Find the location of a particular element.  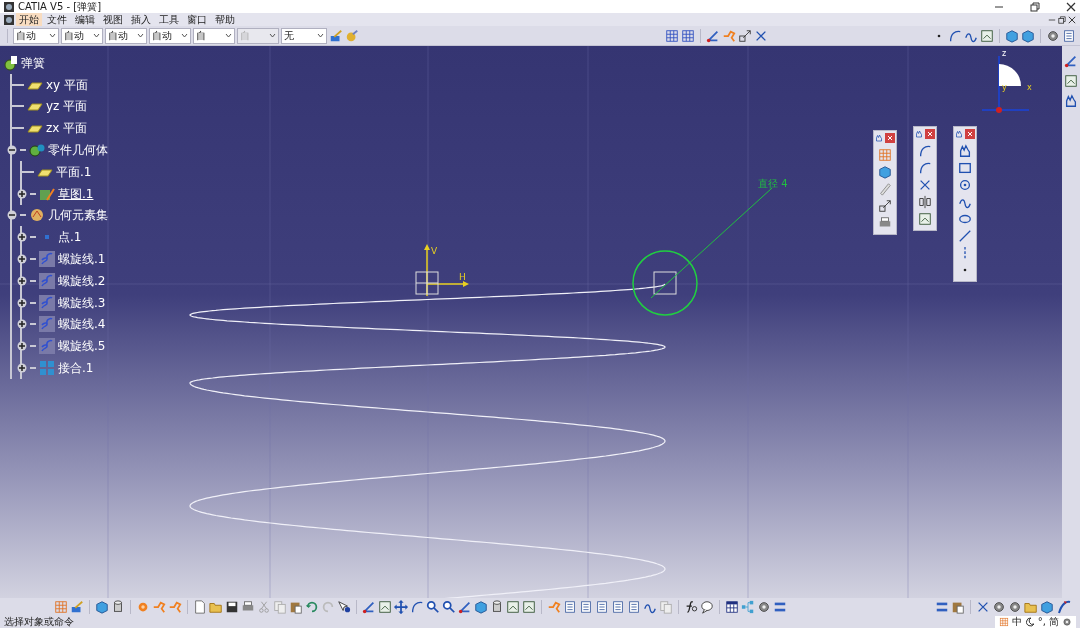

tree-item: 螺旋线.3 is located at coordinates (82, 302).